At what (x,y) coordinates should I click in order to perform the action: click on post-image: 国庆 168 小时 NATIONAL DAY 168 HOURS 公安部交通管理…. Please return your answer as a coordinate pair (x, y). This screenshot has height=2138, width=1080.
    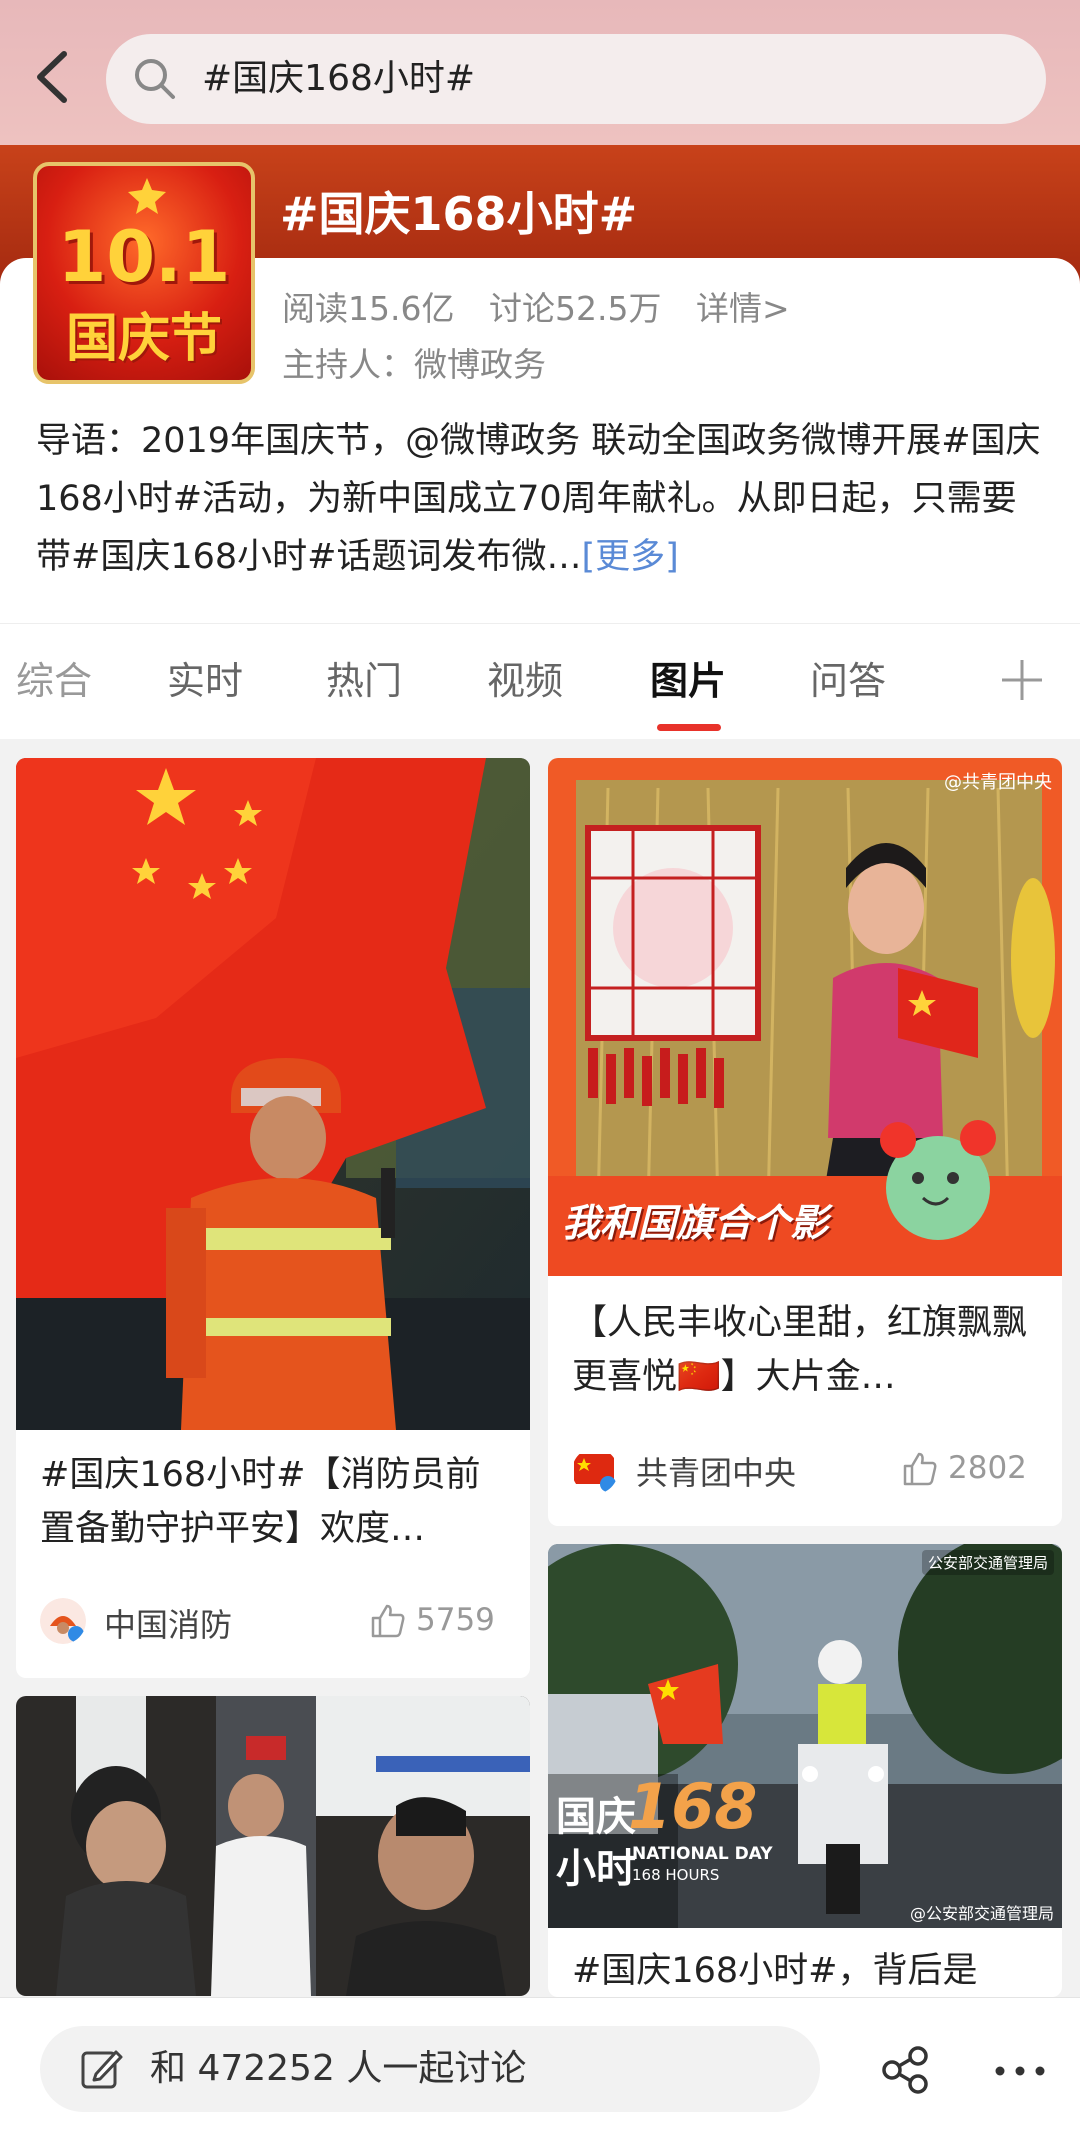
    Looking at the image, I should click on (805, 1736).